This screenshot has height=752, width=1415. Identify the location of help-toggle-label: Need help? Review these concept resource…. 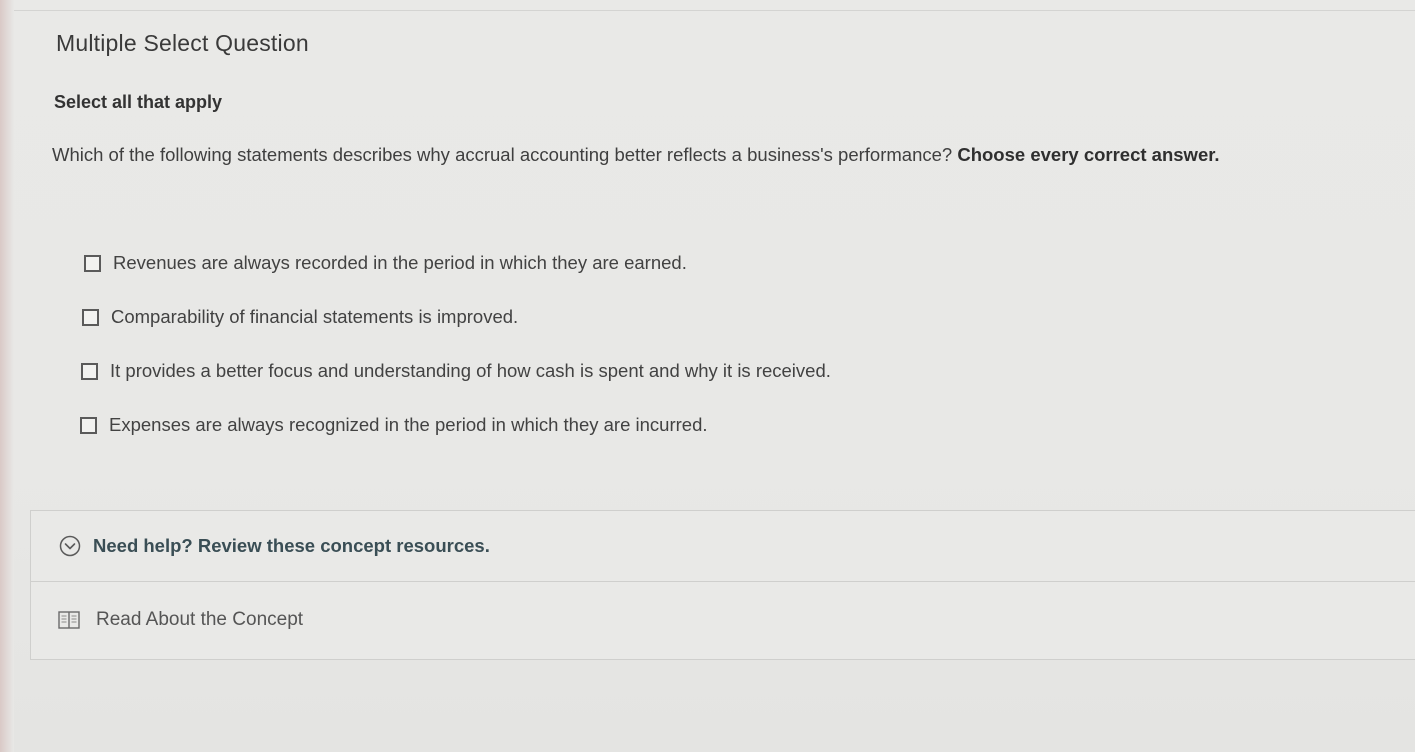
(291, 545).